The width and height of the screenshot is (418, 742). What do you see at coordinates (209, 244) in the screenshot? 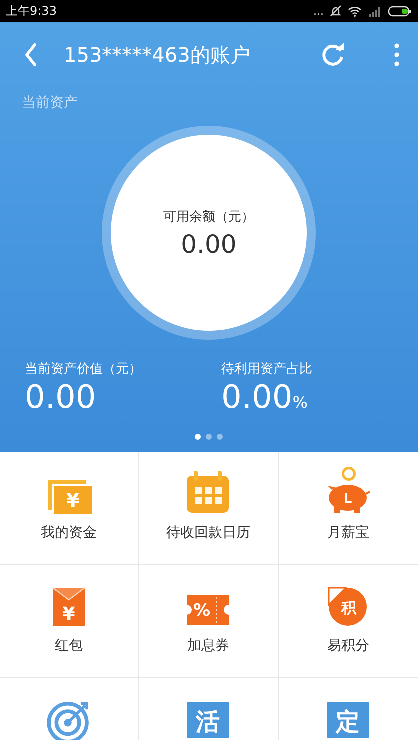
I see `balance-value: 0.00` at bounding box center [209, 244].